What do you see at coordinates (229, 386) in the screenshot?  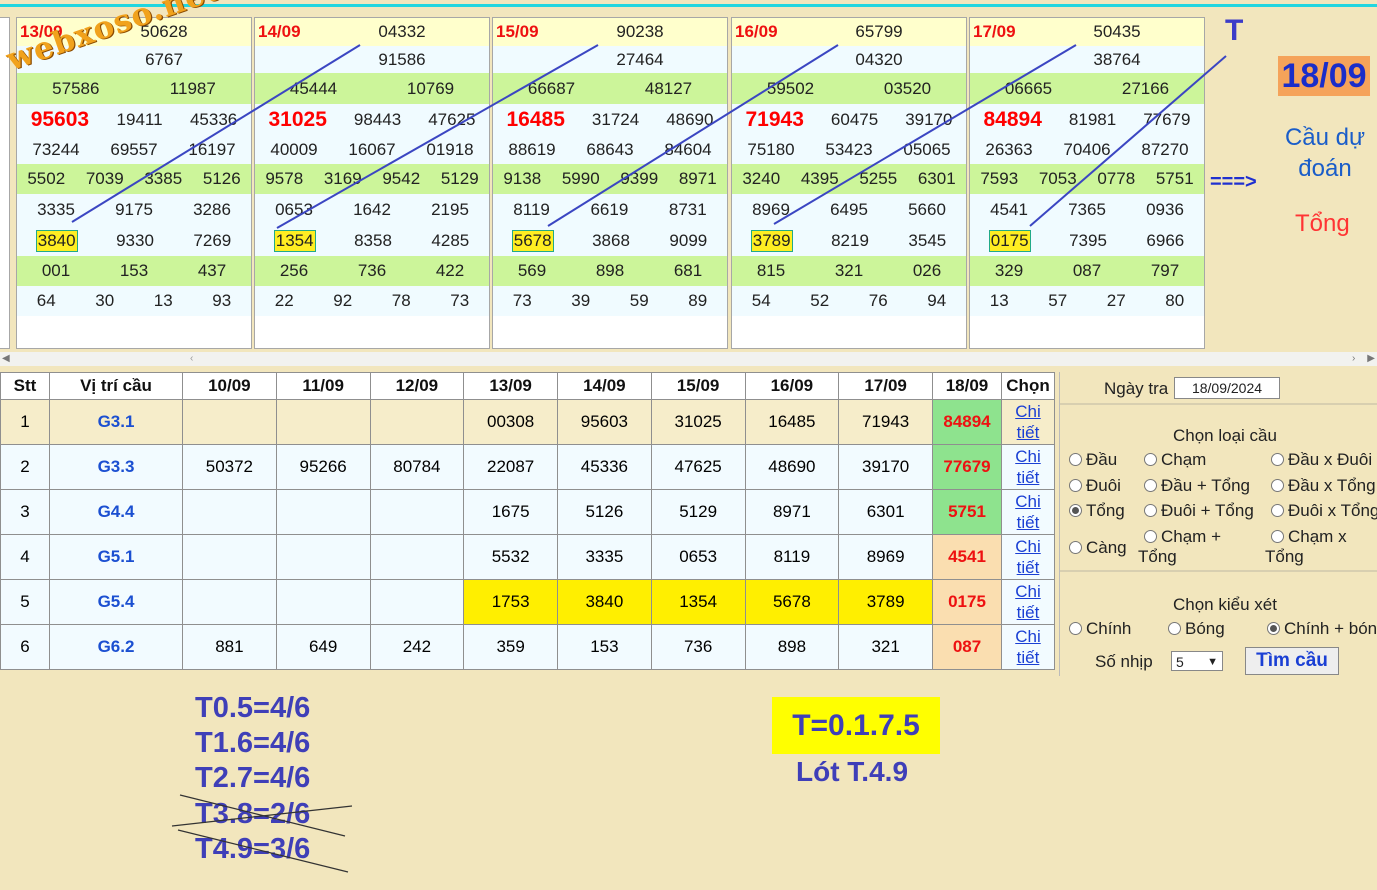 I see `col-date: 10/09` at bounding box center [229, 386].